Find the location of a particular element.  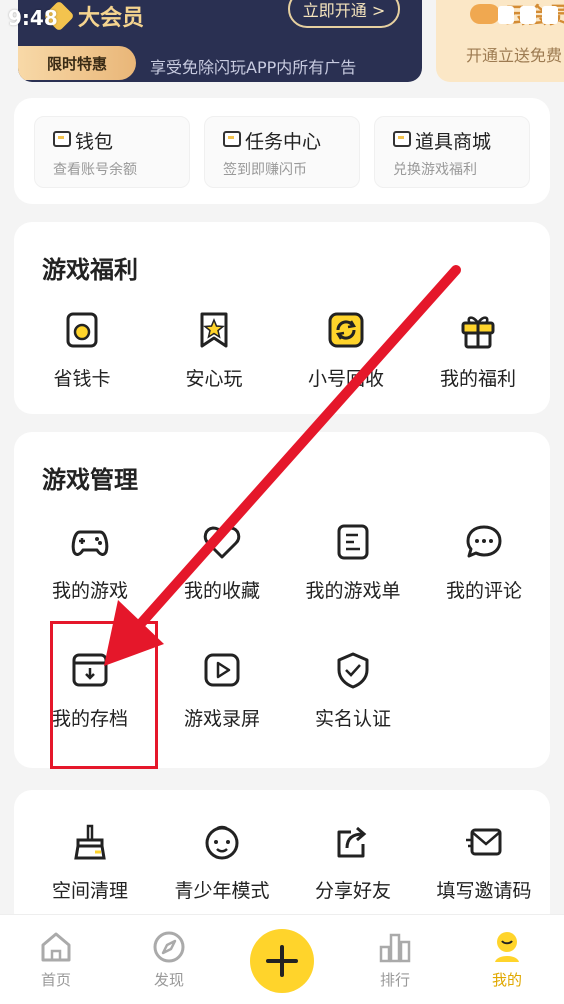

benefit-label: 省钱卡 is located at coordinates (82, 379).